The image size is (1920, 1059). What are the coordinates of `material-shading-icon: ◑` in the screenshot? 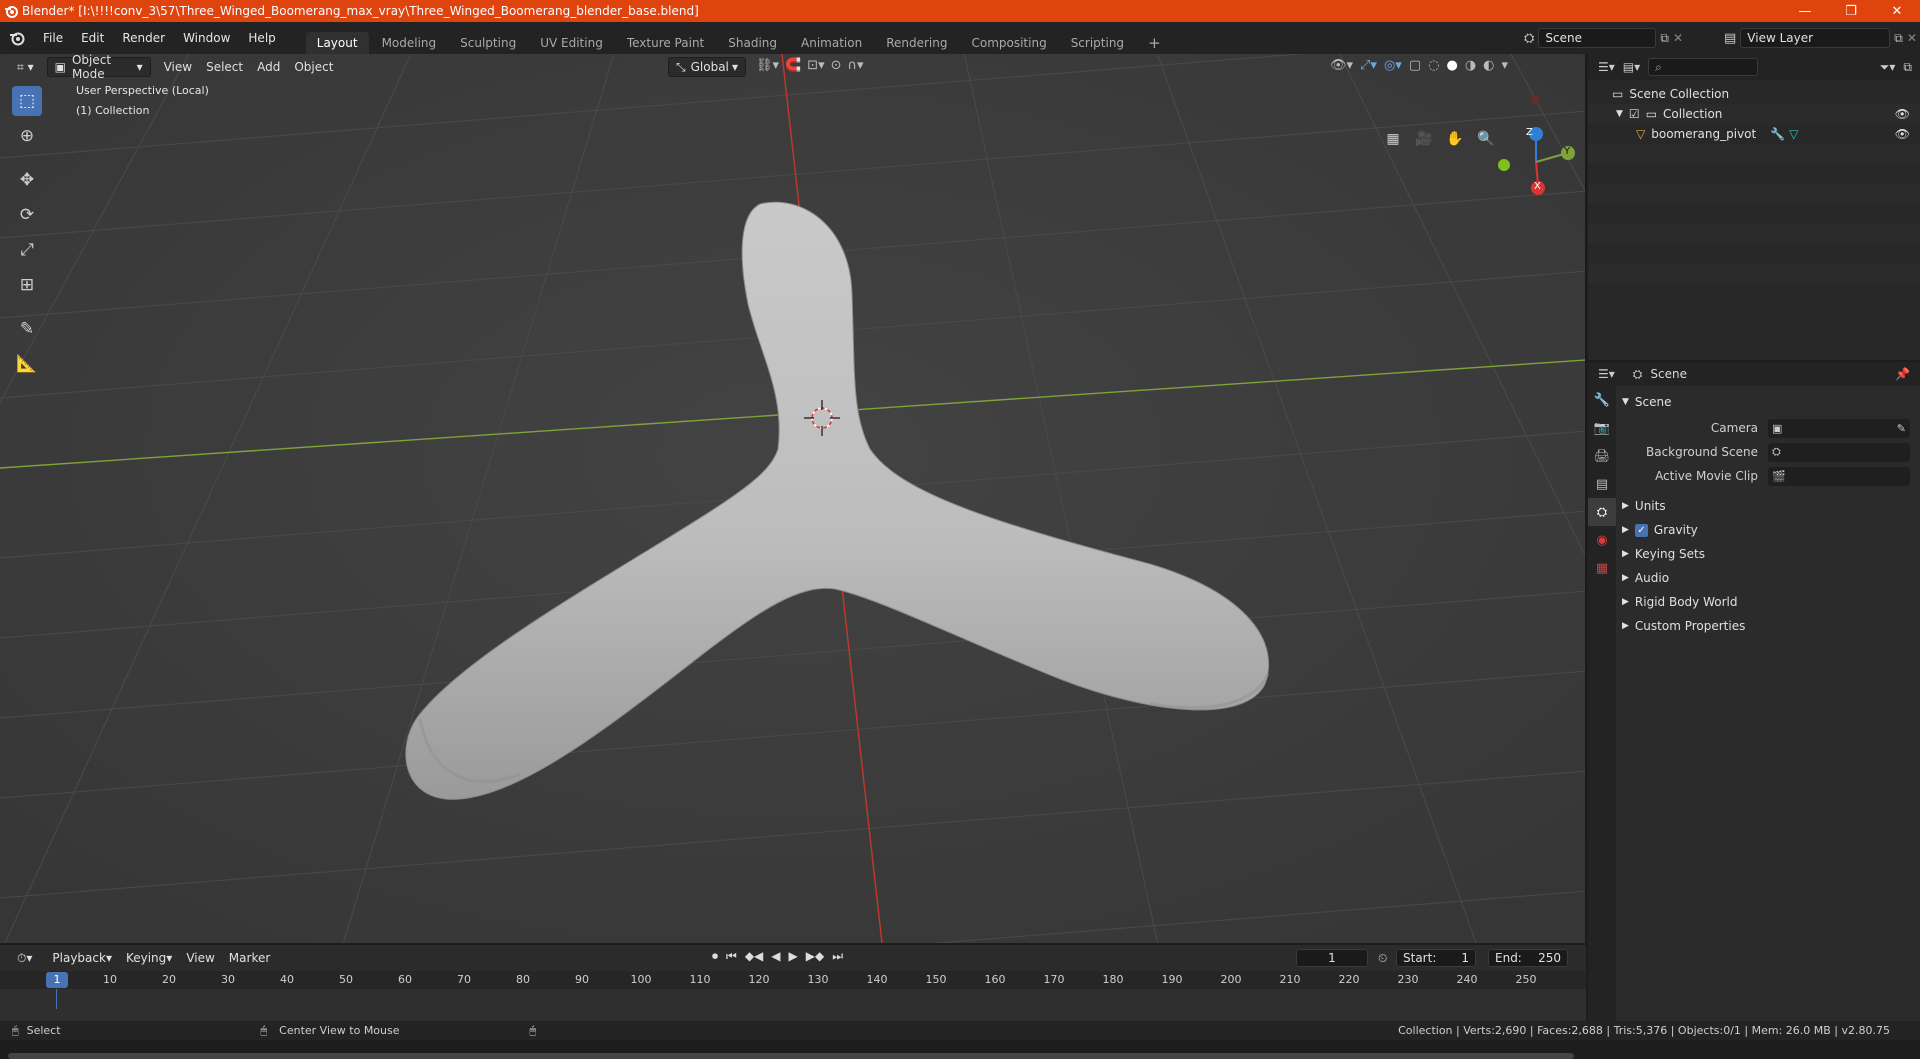 It's located at (1470, 65).